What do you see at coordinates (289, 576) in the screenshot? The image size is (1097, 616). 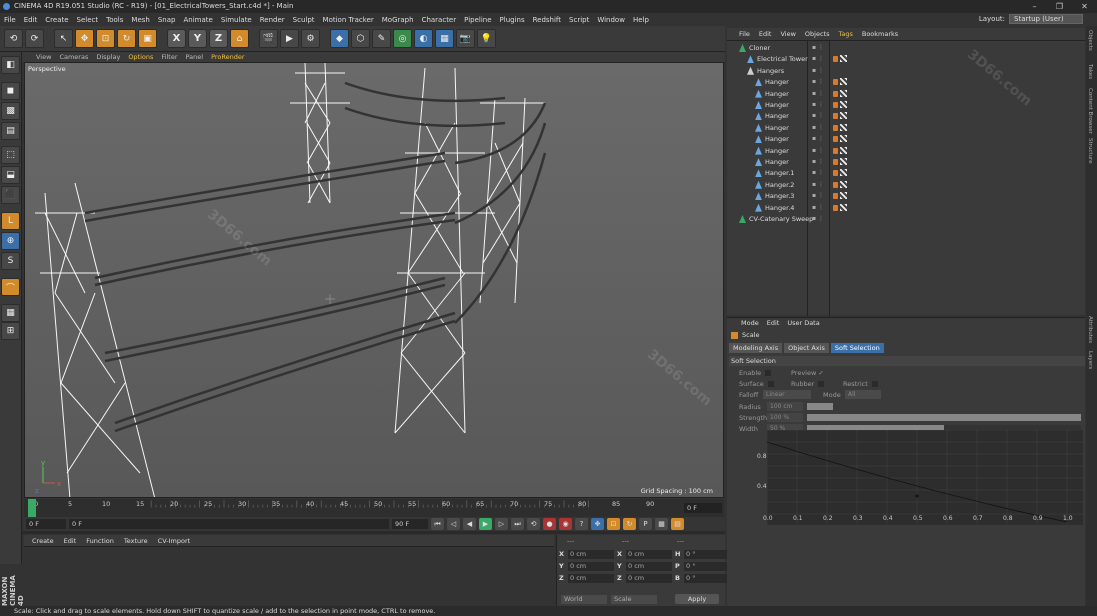 I see `material-manager-area` at bounding box center [289, 576].